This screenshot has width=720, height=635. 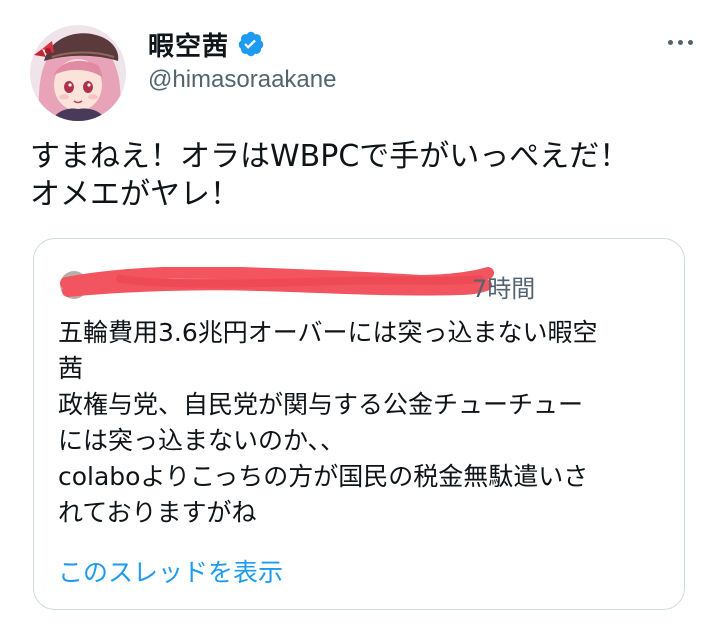 What do you see at coordinates (71, 368) in the screenshot?
I see `quoted-text-line: 茜` at bounding box center [71, 368].